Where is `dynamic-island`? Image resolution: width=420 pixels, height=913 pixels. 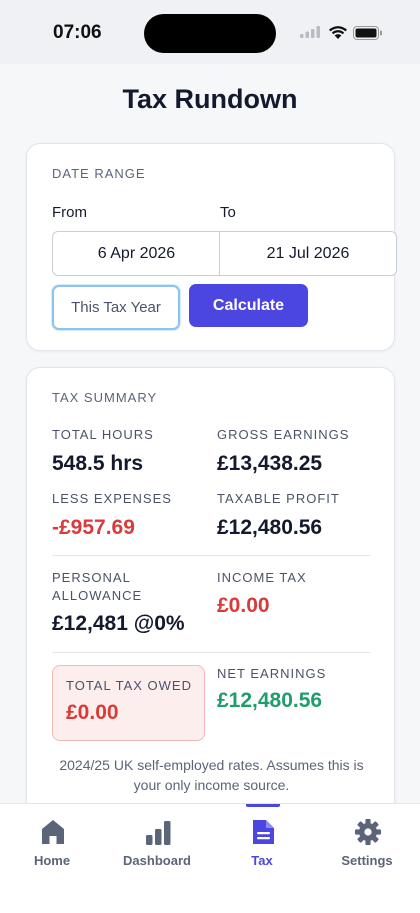
dynamic-island is located at coordinates (210, 33).